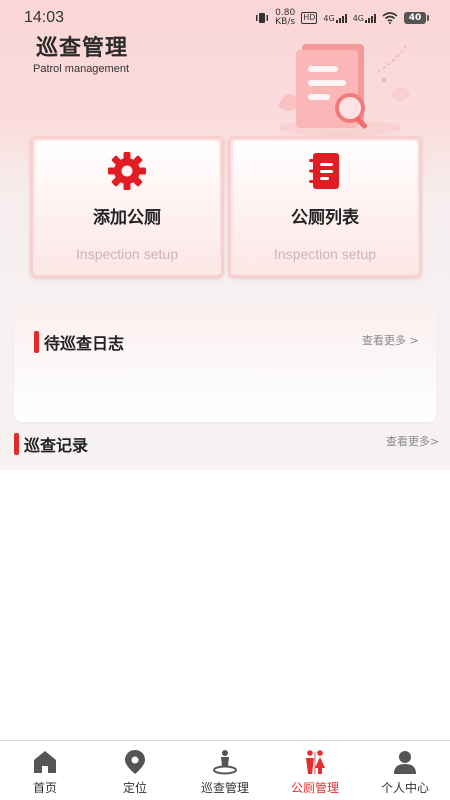  I want to click on home-icon, so click(45, 762).